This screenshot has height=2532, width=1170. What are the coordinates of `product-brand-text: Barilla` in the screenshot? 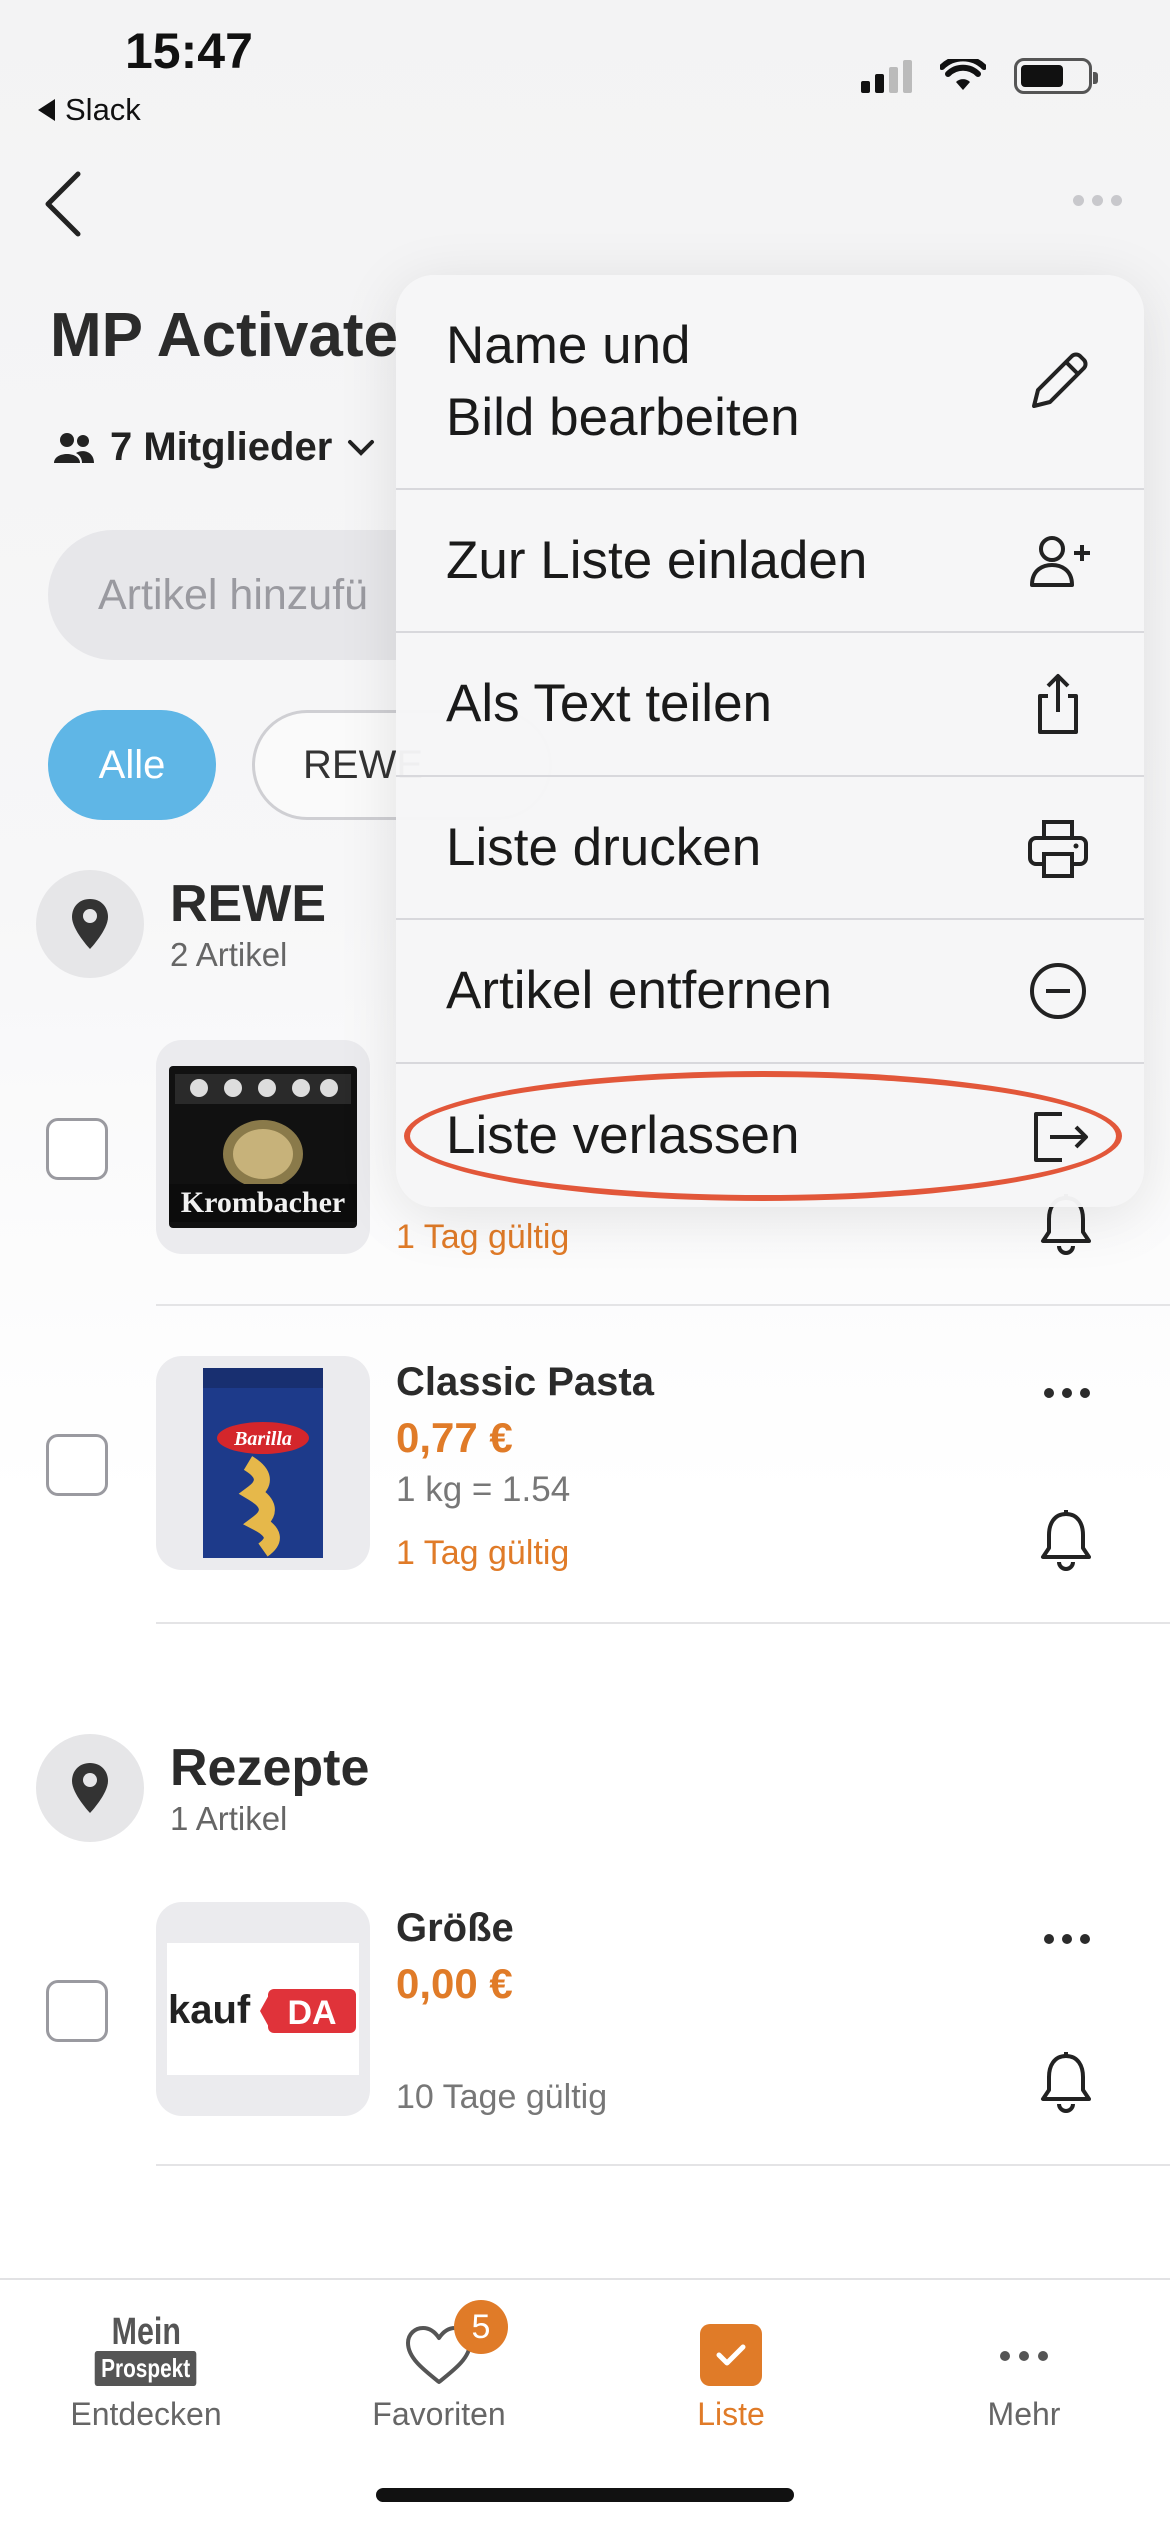 It's located at (262, 1439).